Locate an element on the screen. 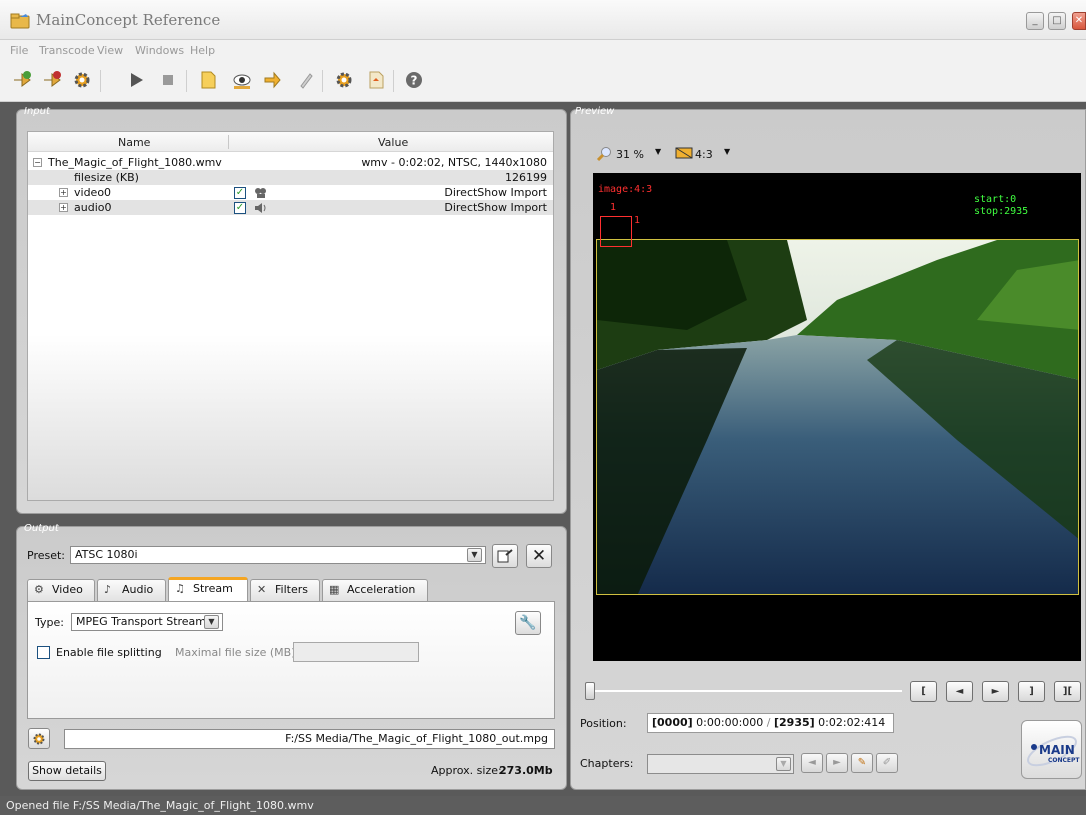 Image resolution: width=1086 pixels, height=815 pixels. preset-select: ATSC 1080i is located at coordinates (278, 555).